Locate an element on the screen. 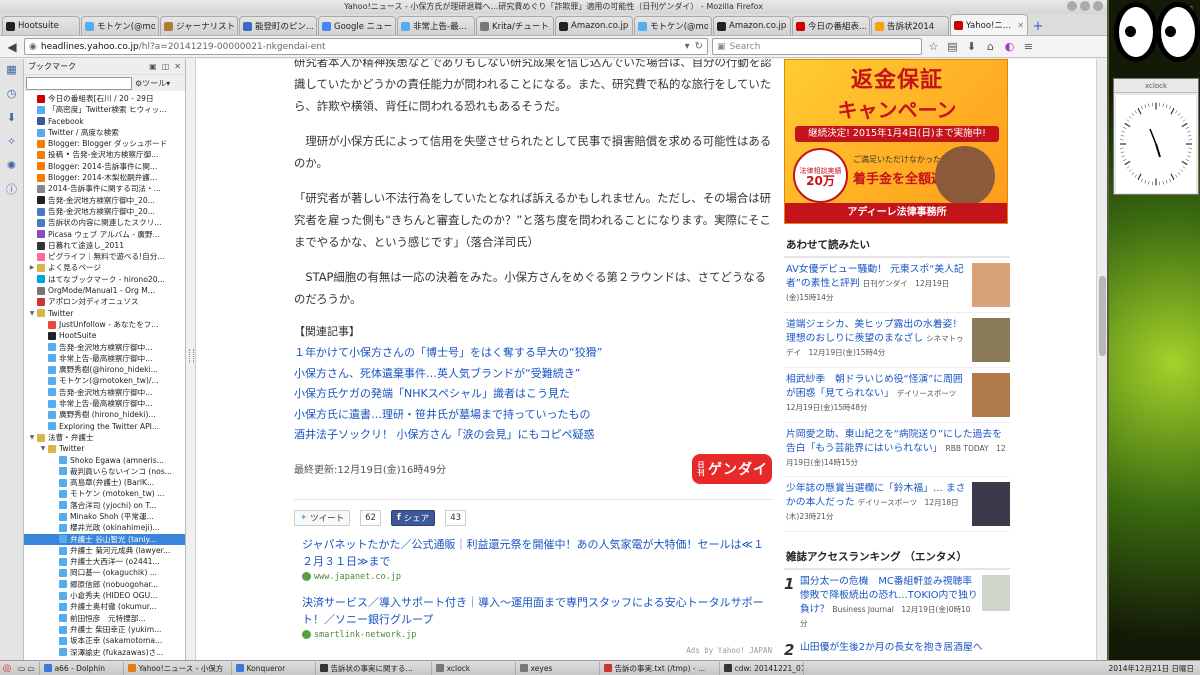 The image size is (1200, 675). xclock-titlebar: xclock is located at coordinates (1156, 86).